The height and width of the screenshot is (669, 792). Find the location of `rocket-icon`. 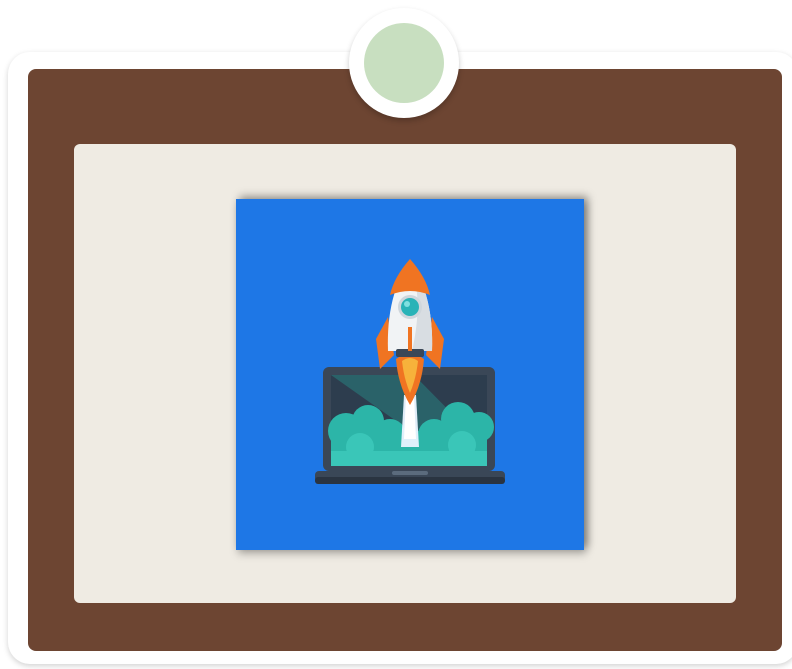

rocket-icon is located at coordinates (410, 314).